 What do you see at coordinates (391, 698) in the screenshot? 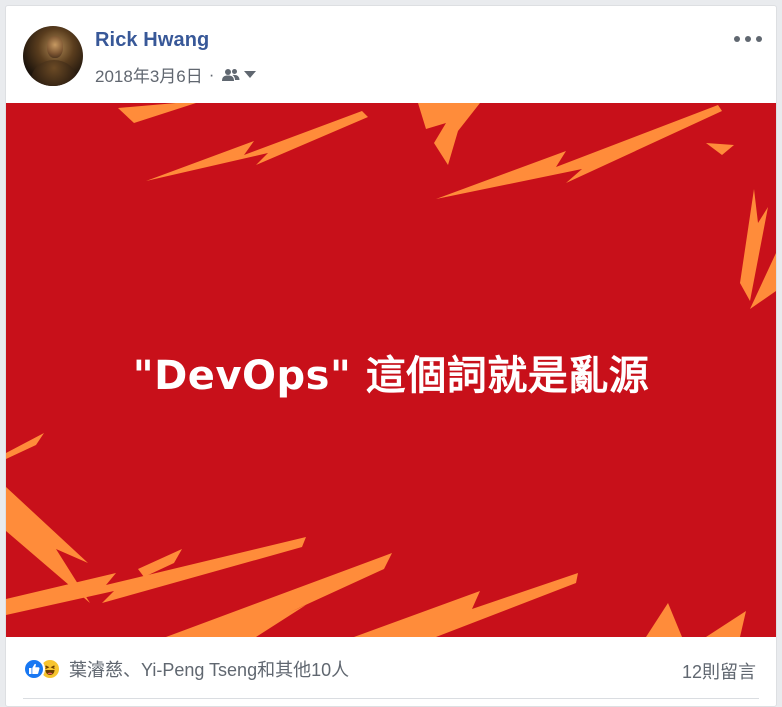
I see `footer-divider` at bounding box center [391, 698].